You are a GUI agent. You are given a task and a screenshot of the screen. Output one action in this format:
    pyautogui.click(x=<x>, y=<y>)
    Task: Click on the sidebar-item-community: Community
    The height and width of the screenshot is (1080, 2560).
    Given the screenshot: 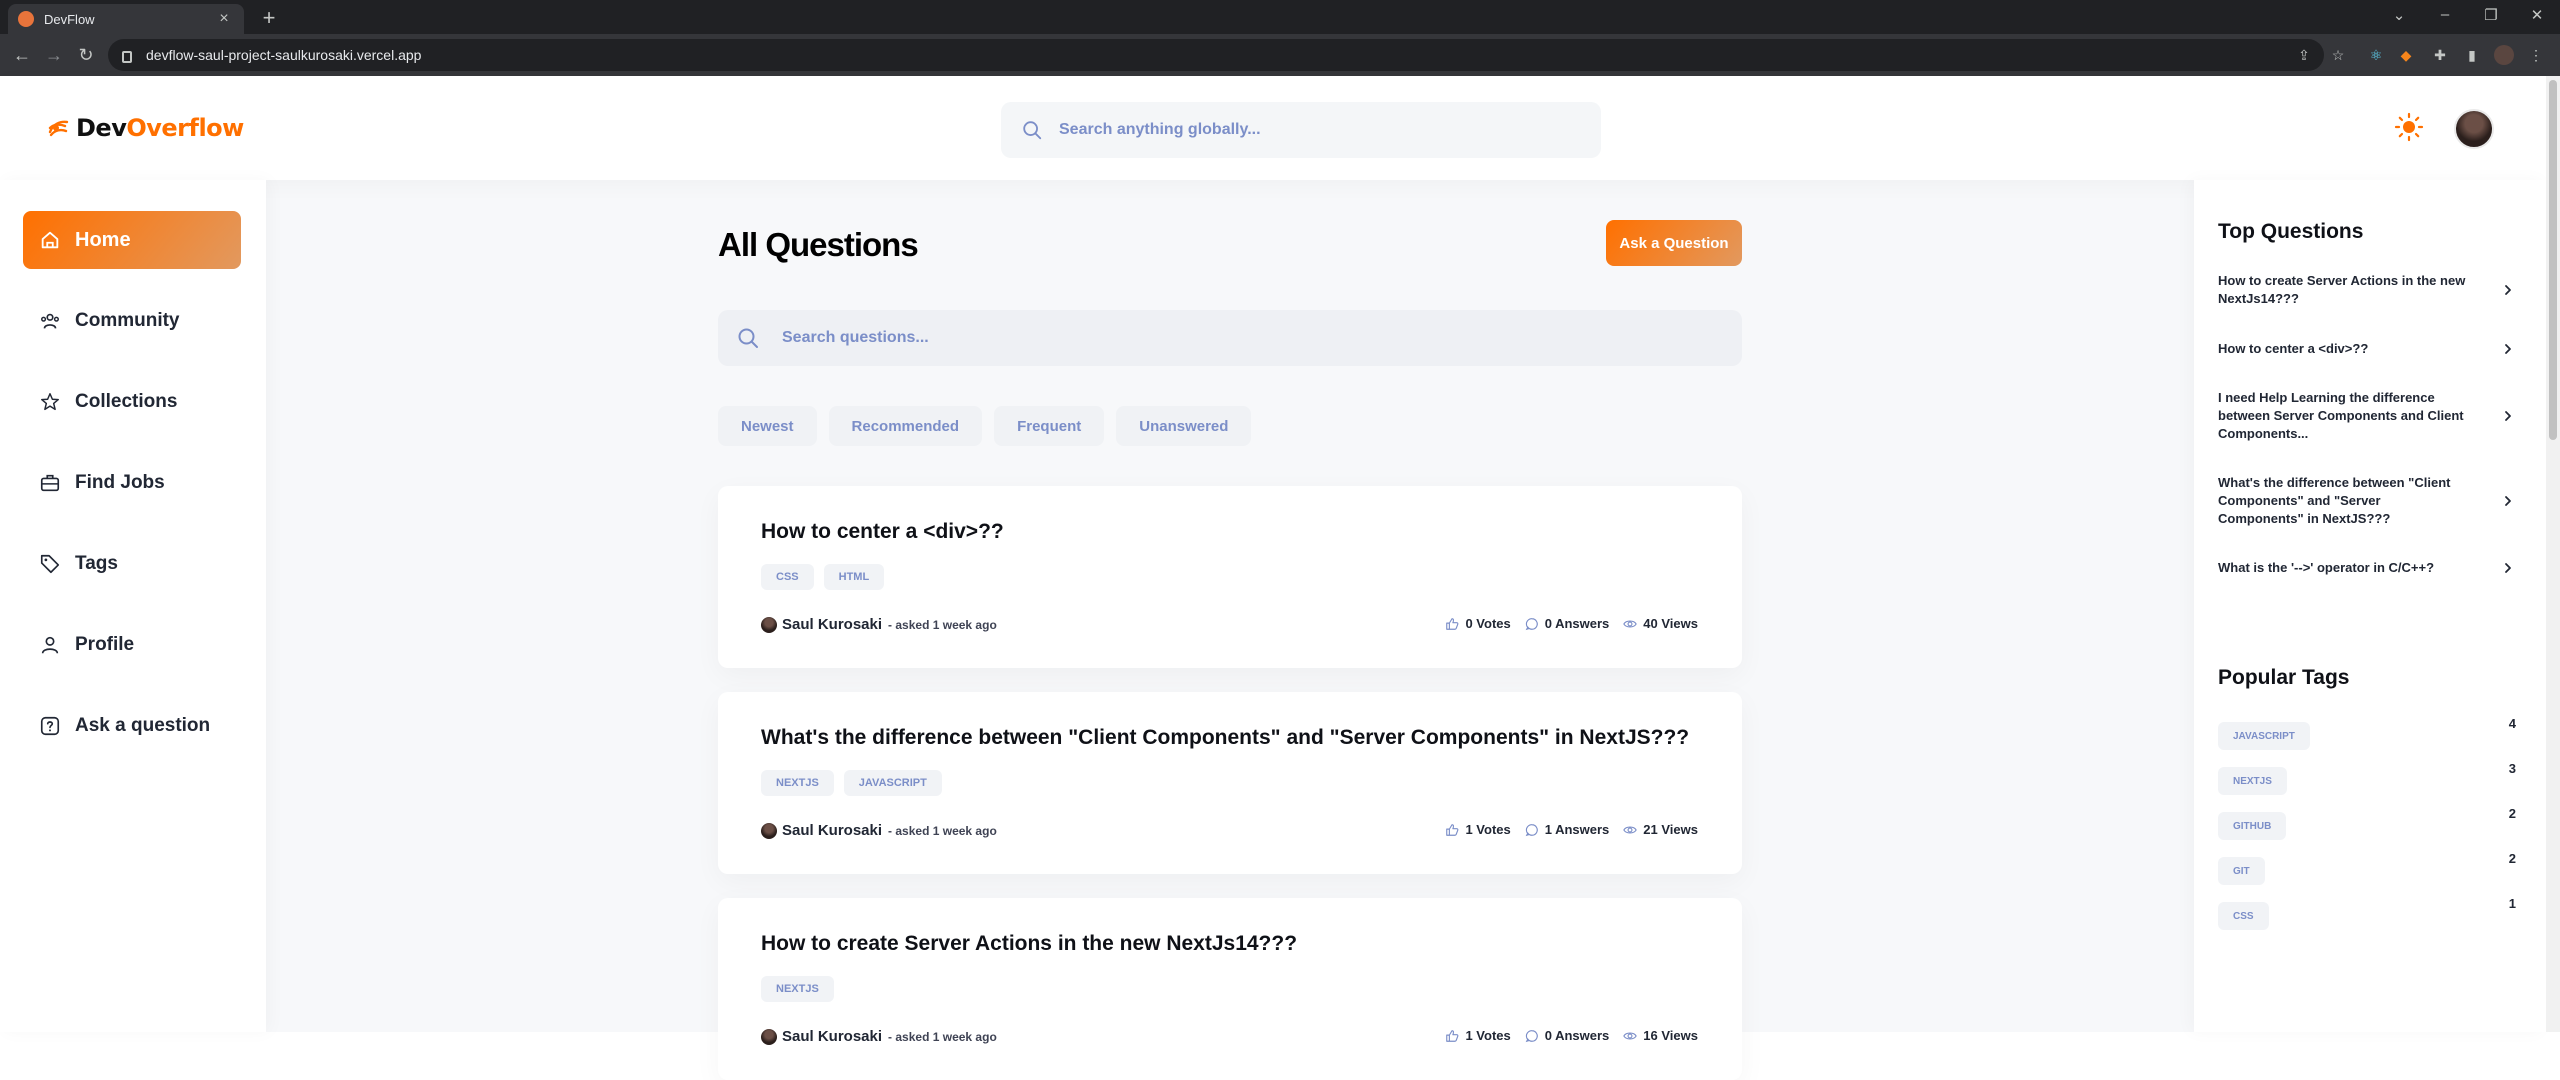 What is the action you would take?
    pyautogui.click(x=132, y=321)
    